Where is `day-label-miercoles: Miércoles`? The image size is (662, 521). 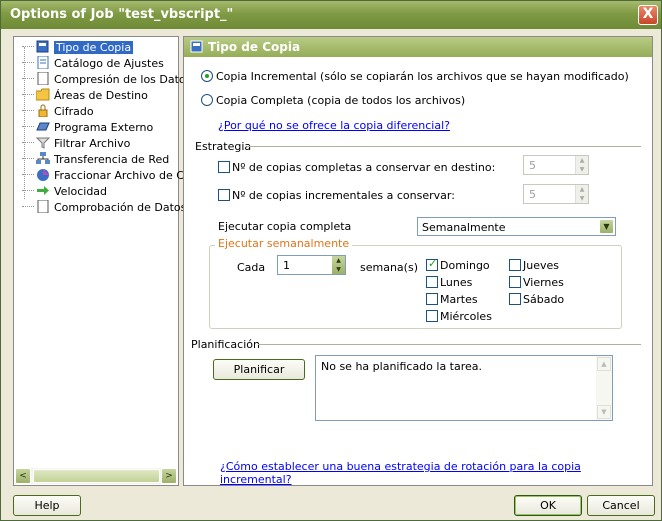 day-label-miercoles: Miércoles is located at coordinates (466, 316).